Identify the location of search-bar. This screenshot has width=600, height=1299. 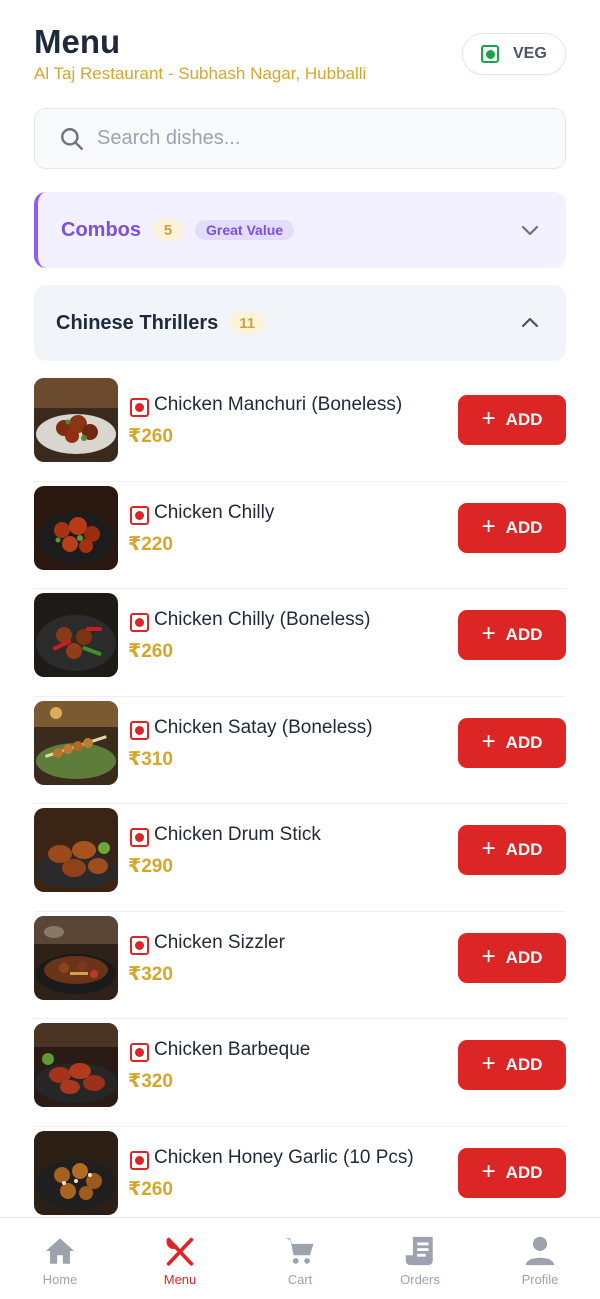
(300, 138).